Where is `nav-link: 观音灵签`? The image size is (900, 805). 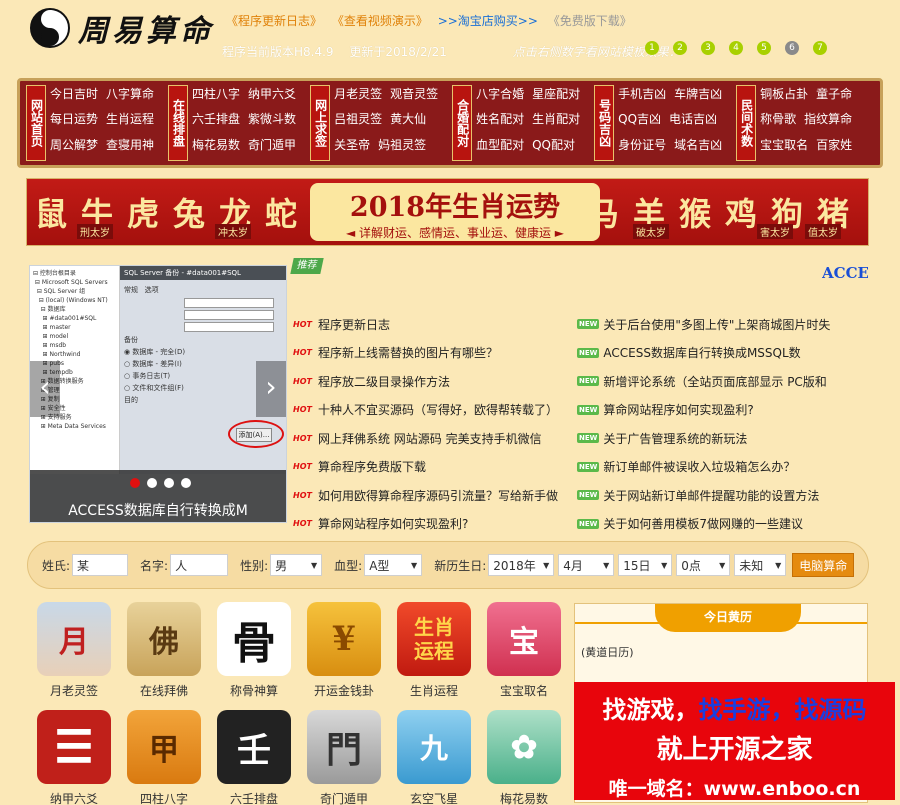 nav-link: 观音灵签 is located at coordinates (414, 97).